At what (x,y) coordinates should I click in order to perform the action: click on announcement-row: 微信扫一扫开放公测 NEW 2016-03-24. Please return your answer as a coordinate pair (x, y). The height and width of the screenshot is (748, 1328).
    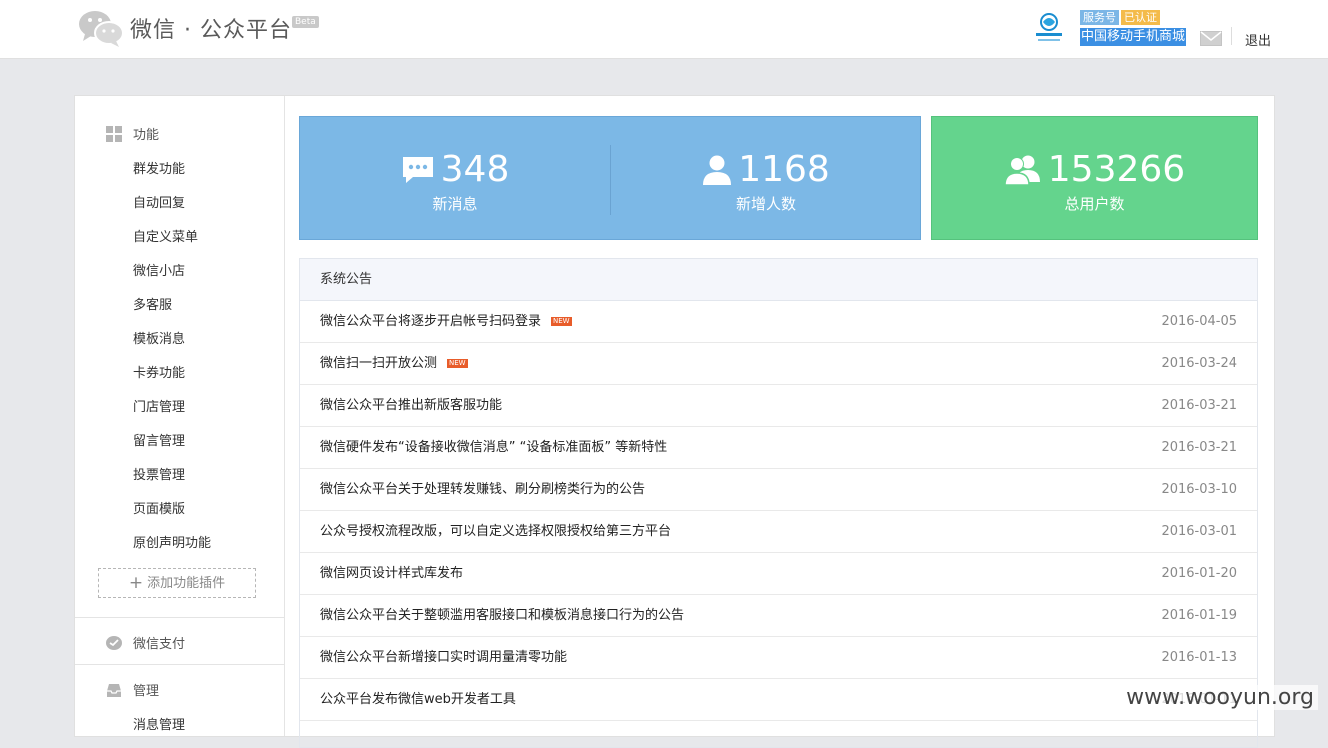
    Looking at the image, I should click on (778, 364).